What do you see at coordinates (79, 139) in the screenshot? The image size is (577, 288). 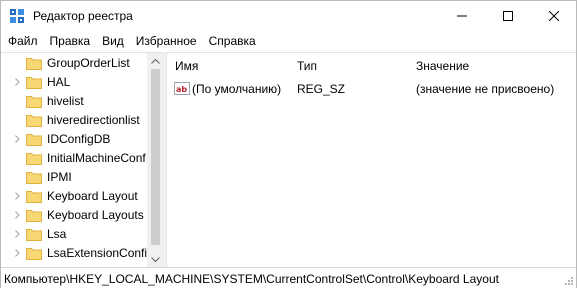 I see `tree-item-label: IDConfigDB` at bounding box center [79, 139].